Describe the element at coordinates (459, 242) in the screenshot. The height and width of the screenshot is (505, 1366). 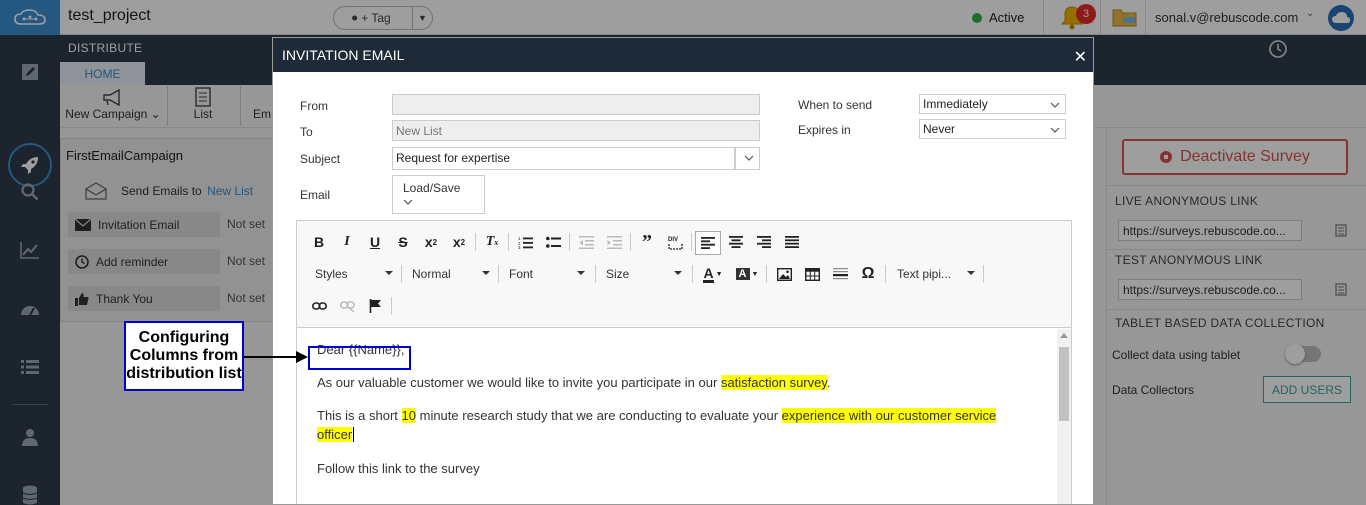
I see `superscript-icon: x2` at that location.